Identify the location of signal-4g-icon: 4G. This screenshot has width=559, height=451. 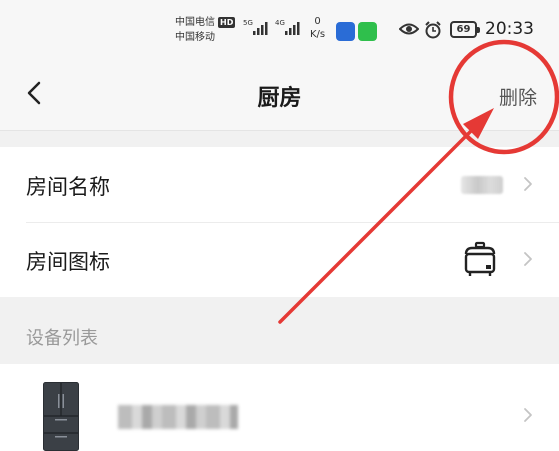
(287, 27).